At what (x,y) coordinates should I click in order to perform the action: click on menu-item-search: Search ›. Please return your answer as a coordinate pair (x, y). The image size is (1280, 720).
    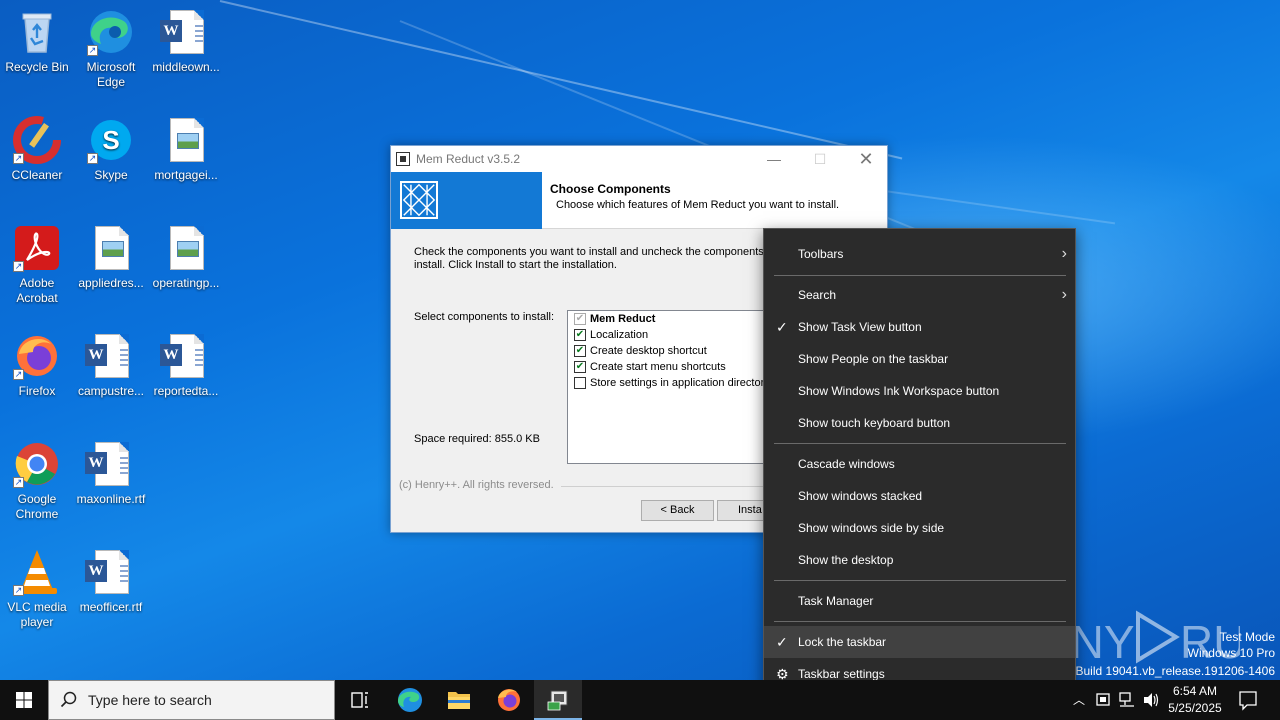
    Looking at the image, I should click on (919, 295).